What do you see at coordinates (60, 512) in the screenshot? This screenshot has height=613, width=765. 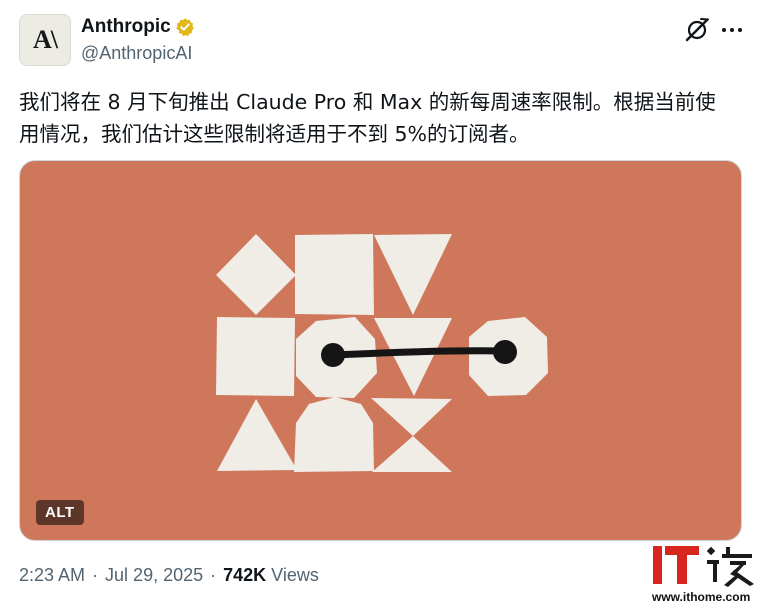 I see `alt-text-button: ALT` at bounding box center [60, 512].